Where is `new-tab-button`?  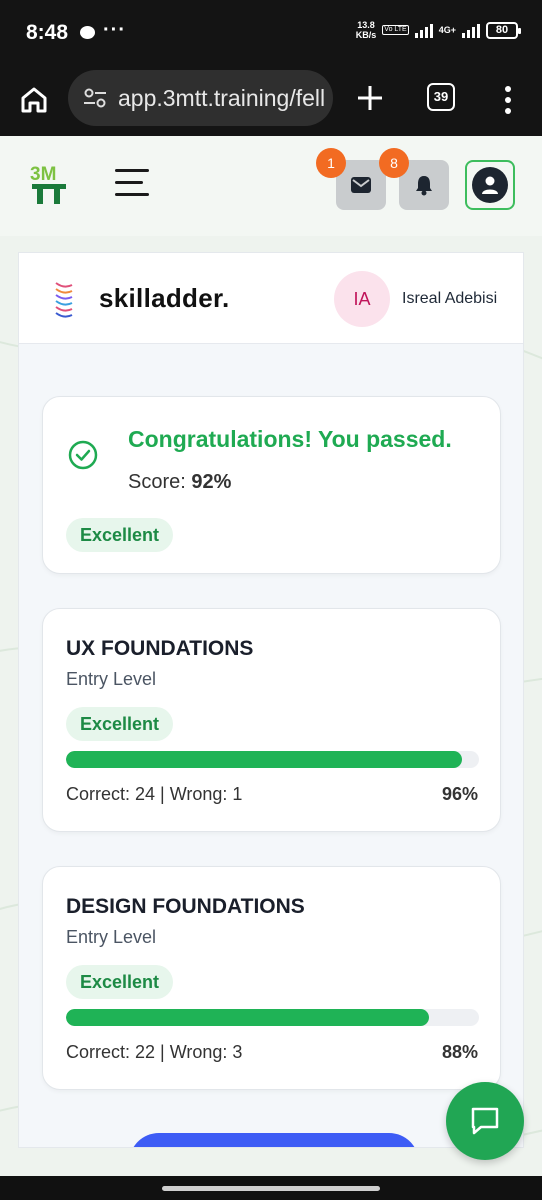
new-tab-button is located at coordinates (370, 98).